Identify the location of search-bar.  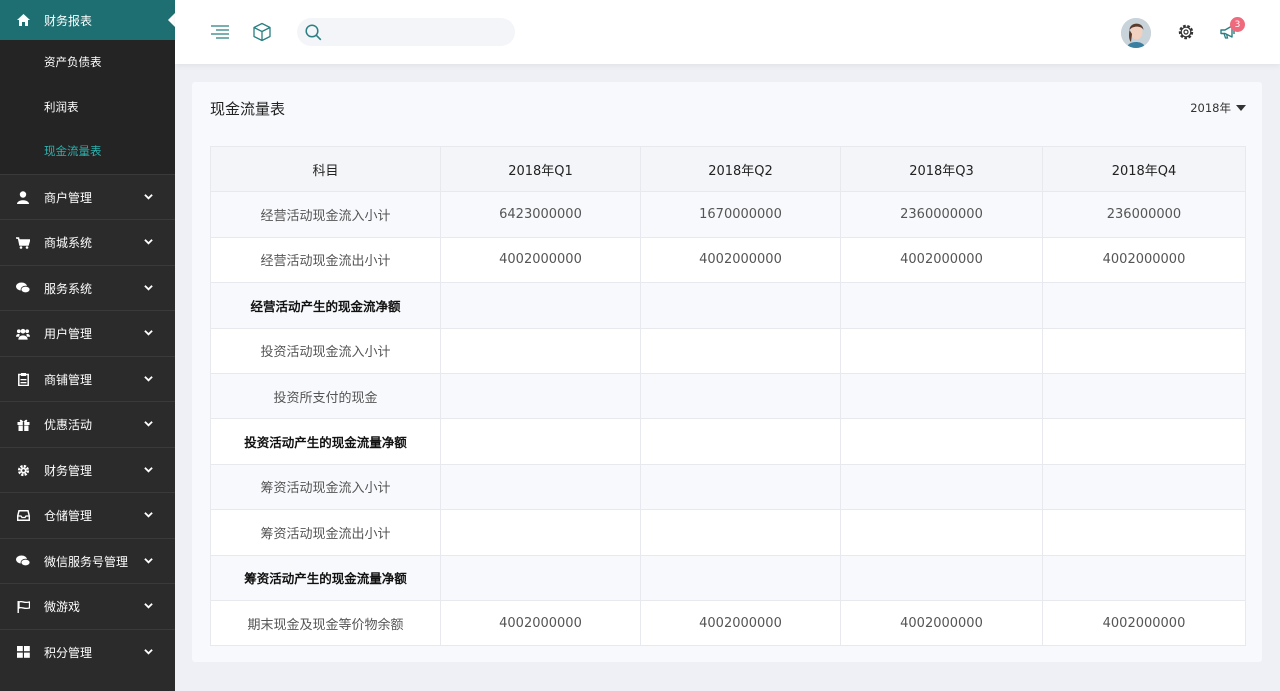
(406, 32).